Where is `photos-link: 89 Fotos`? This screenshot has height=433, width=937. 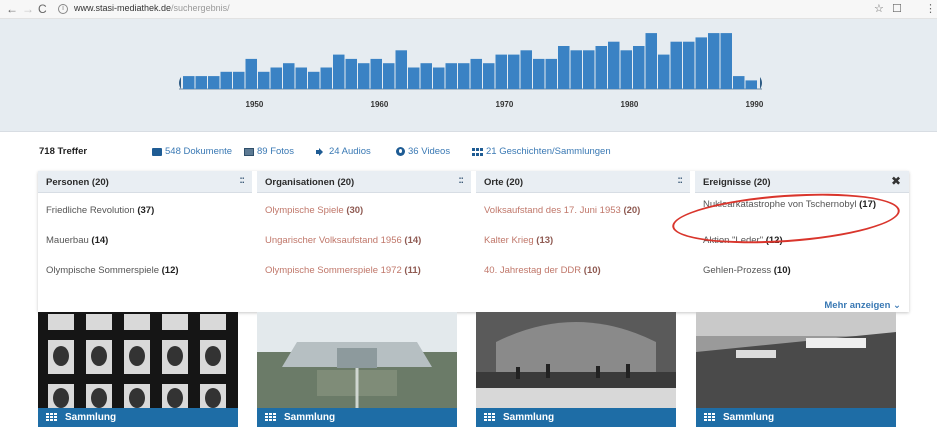 photos-link: 89 Fotos is located at coordinates (269, 151).